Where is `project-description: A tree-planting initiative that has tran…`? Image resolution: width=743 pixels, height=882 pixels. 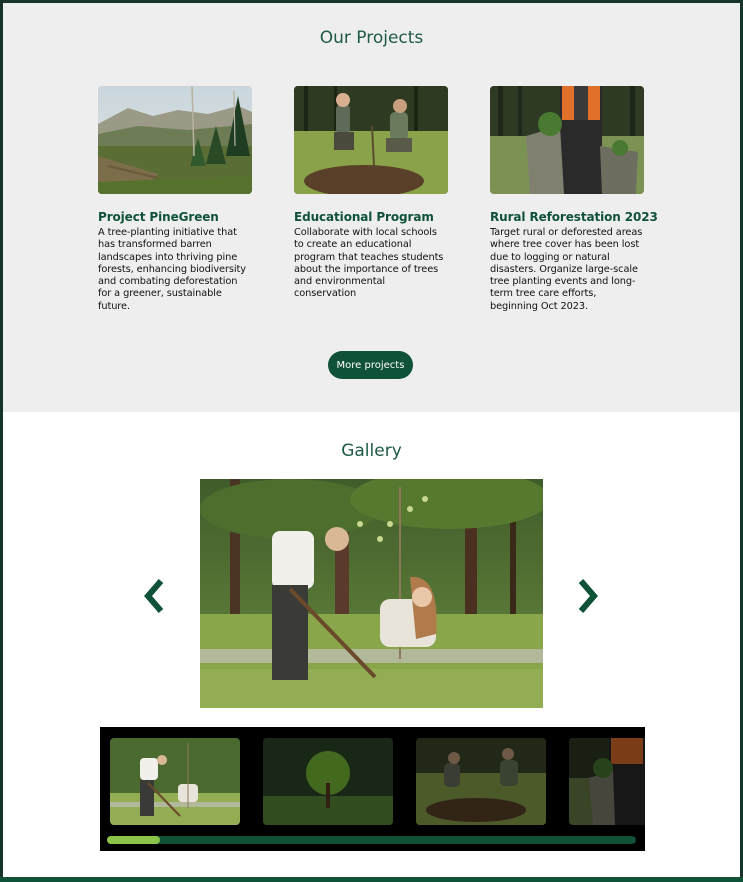
project-description: A tree-planting initiative that has tran… is located at coordinates (172, 269).